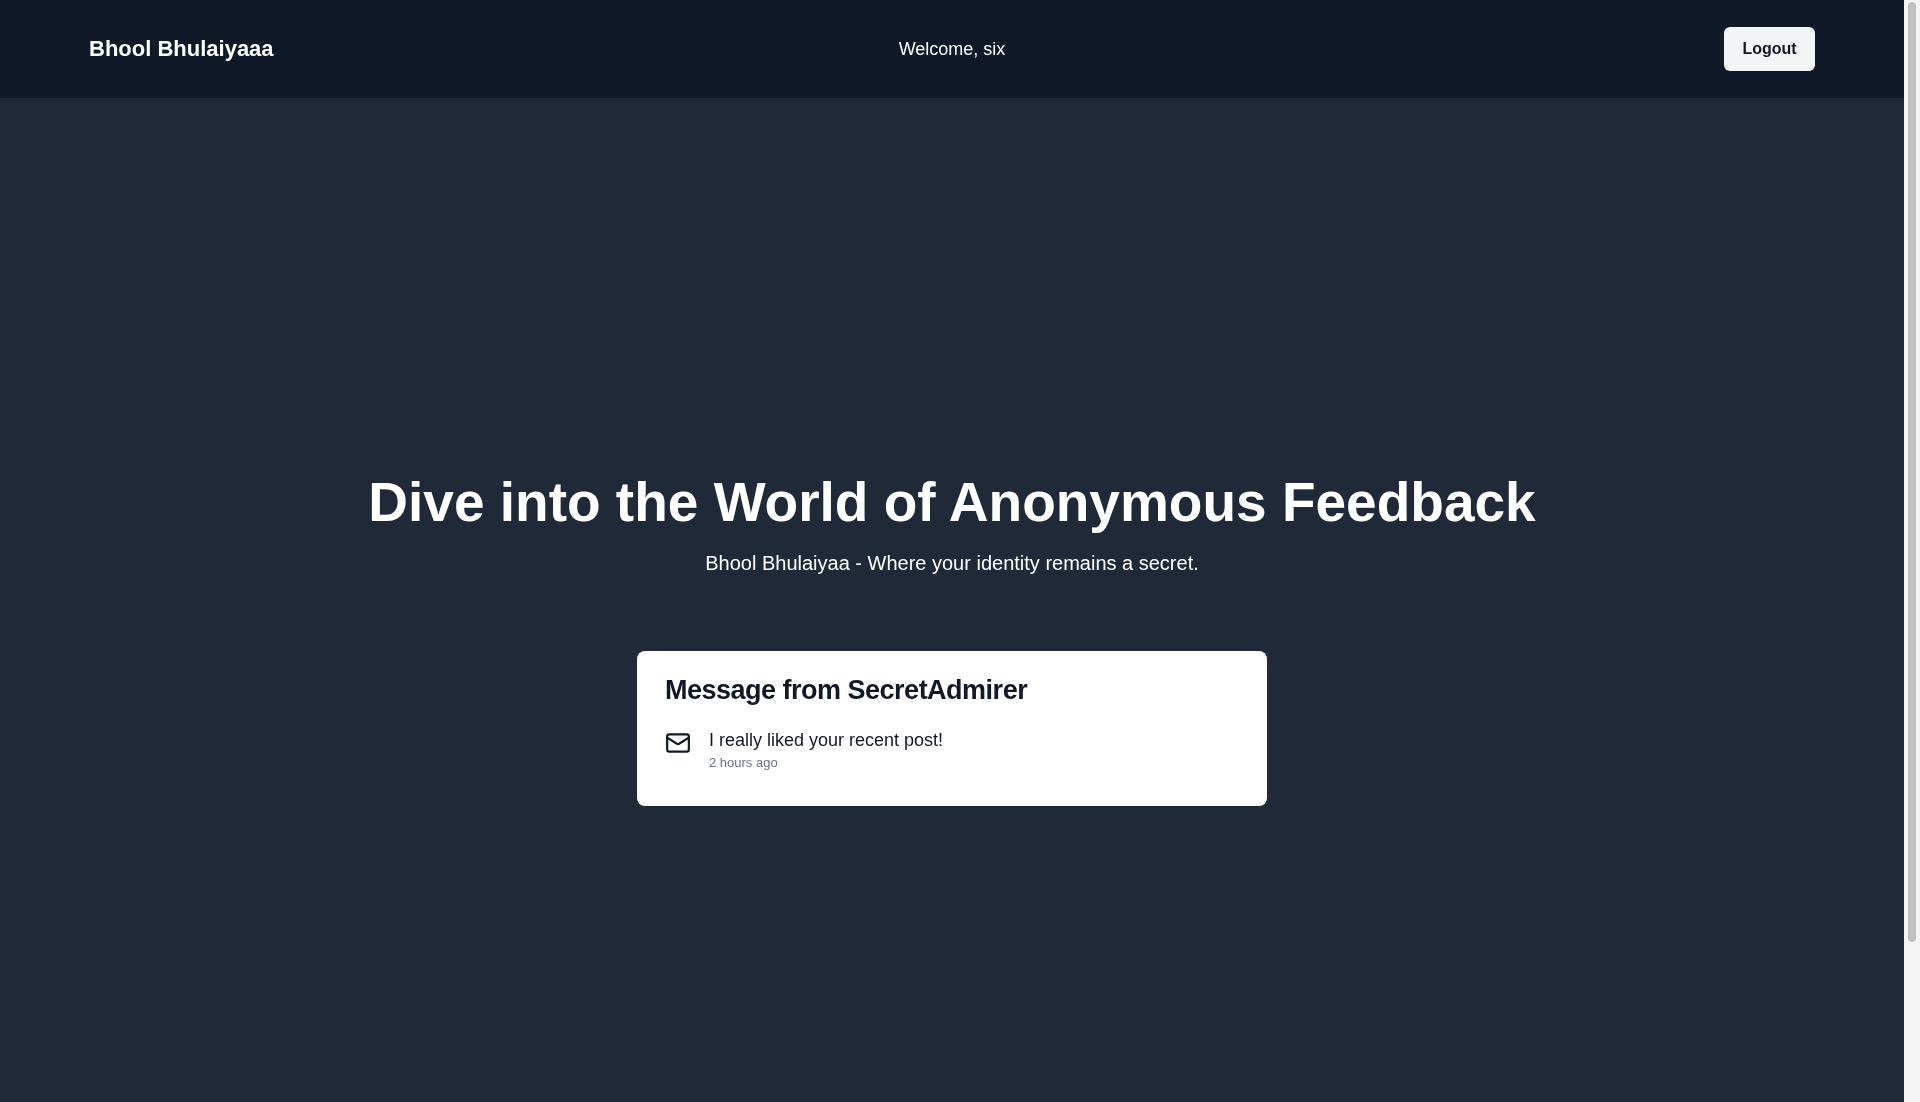 This screenshot has width=1920, height=1102. Describe the element at coordinates (952, 563) in the screenshot. I see `hero-subtitle: Bhool Bhulaiyaa - Where your identity remains a secret.` at that location.